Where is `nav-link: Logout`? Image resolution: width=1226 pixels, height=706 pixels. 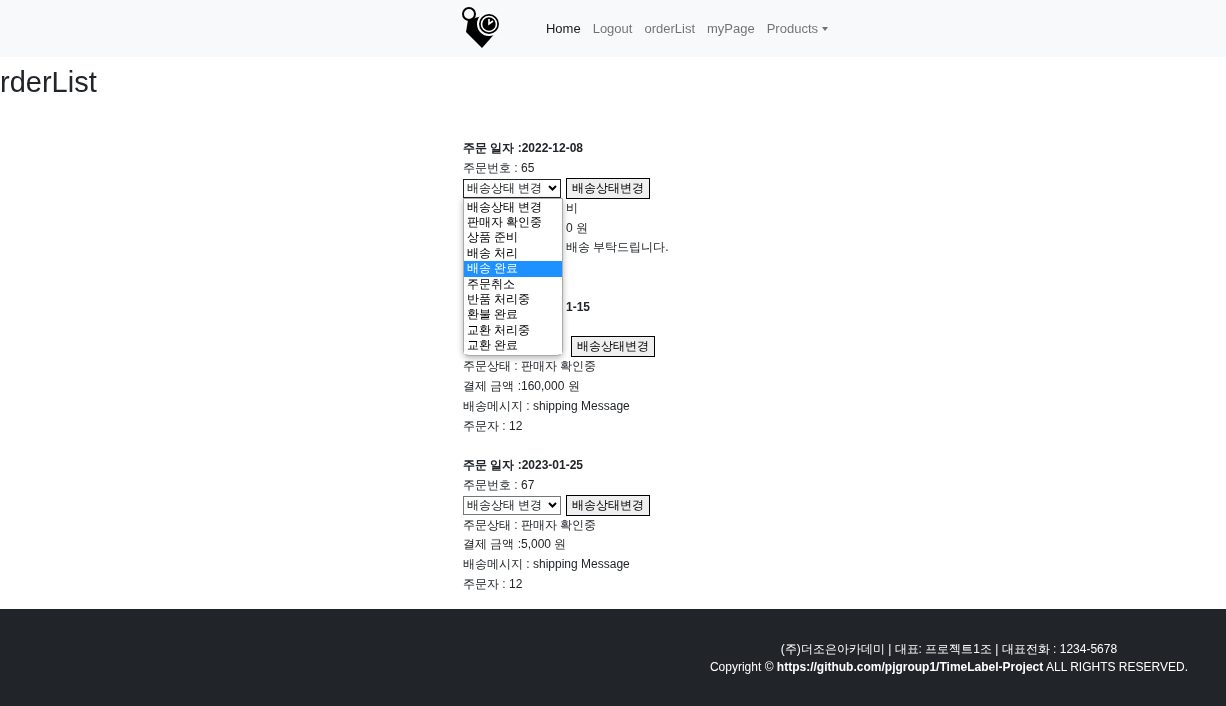 nav-link: Logout is located at coordinates (612, 28).